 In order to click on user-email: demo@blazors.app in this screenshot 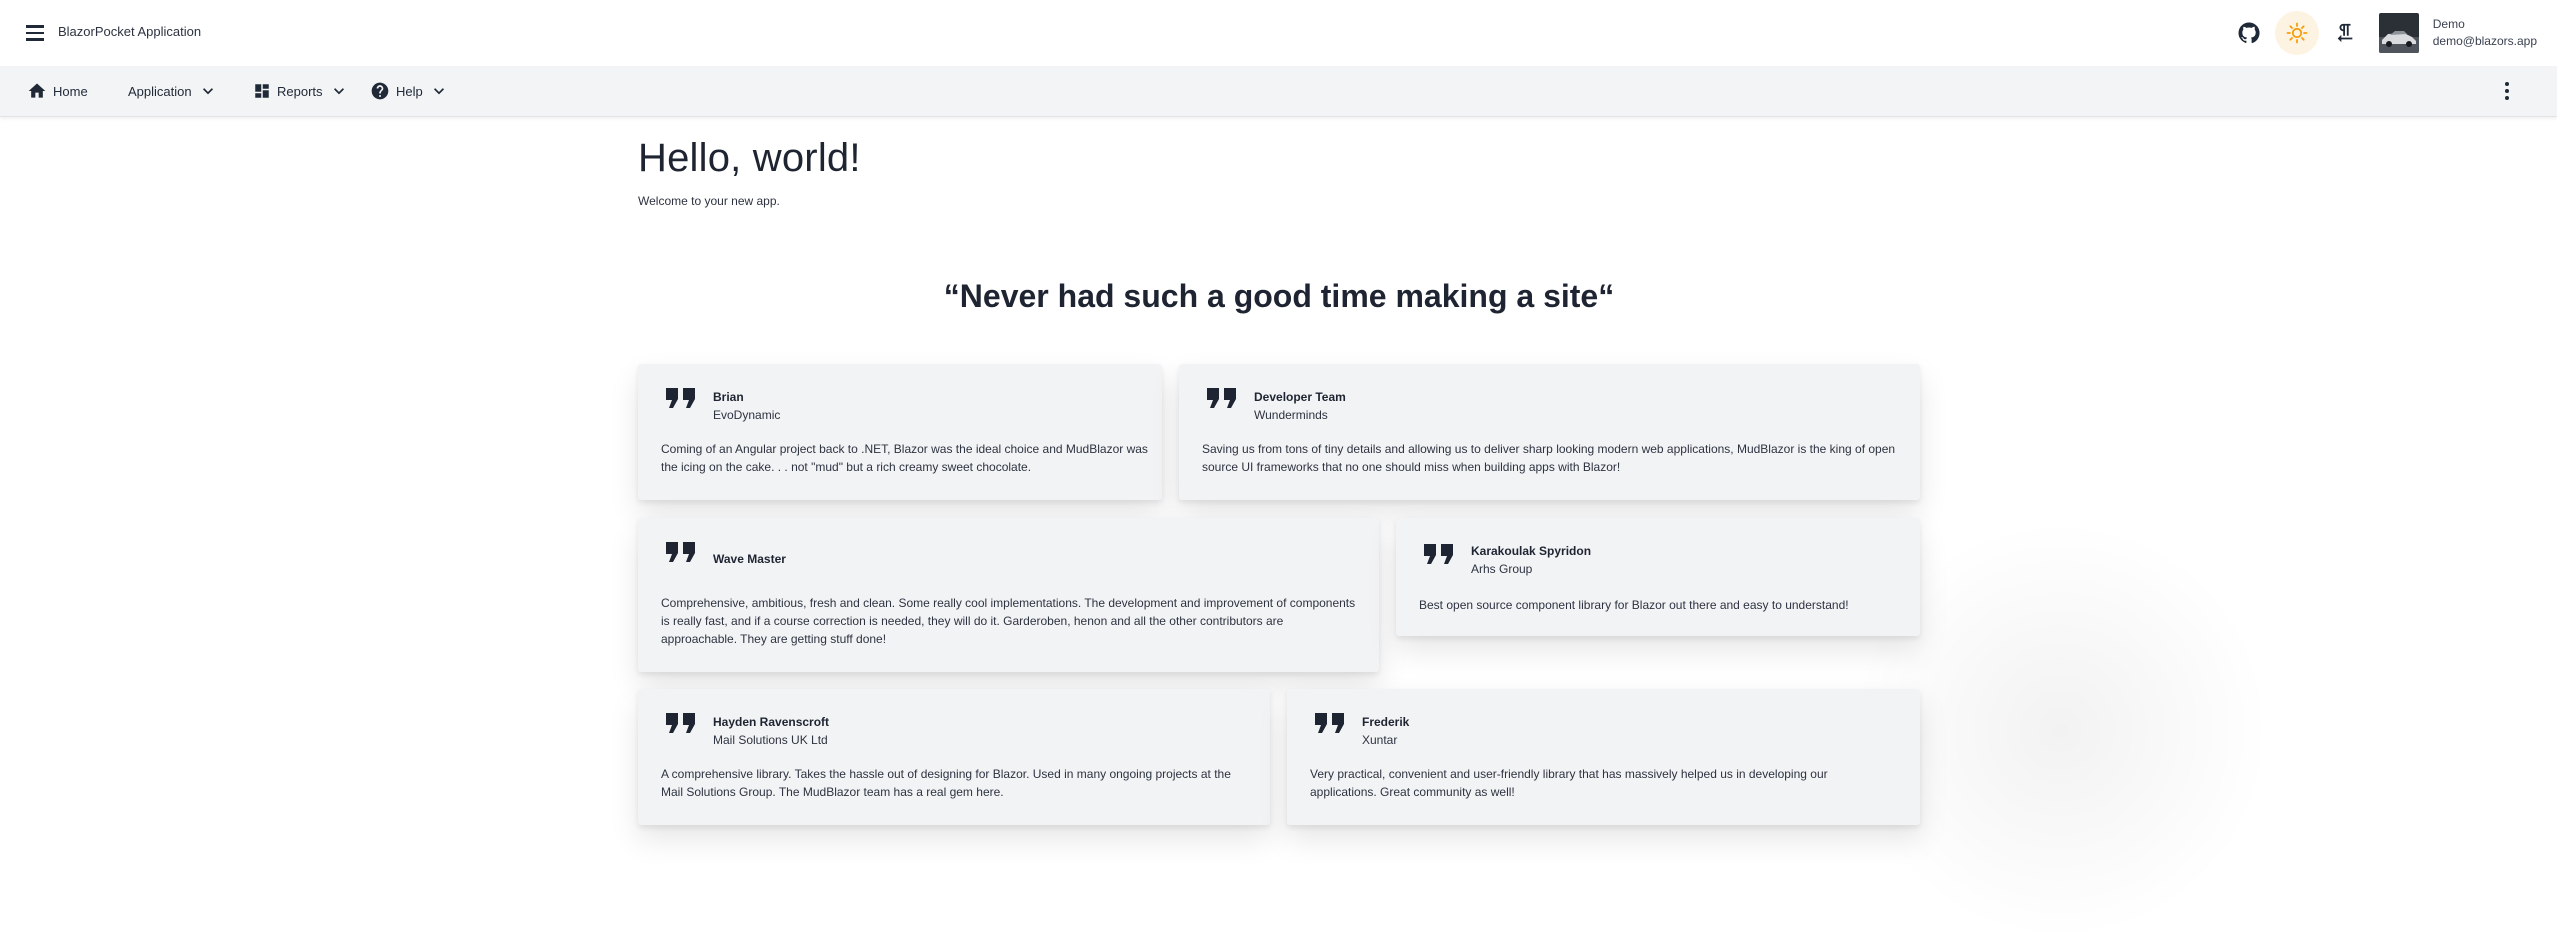, I will do `click(2484, 41)`.